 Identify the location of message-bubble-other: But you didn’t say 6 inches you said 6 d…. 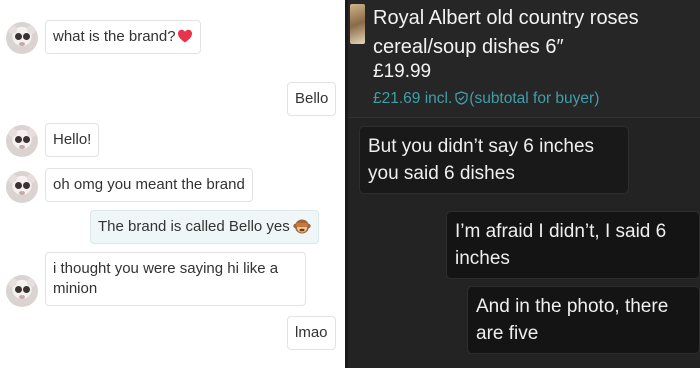
(494, 160).